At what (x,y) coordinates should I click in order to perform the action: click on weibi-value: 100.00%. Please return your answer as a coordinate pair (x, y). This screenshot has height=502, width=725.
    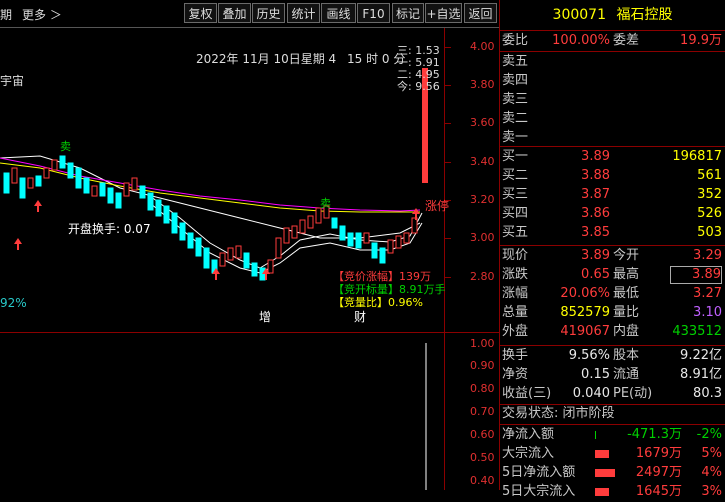
    Looking at the image, I should click on (581, 40).